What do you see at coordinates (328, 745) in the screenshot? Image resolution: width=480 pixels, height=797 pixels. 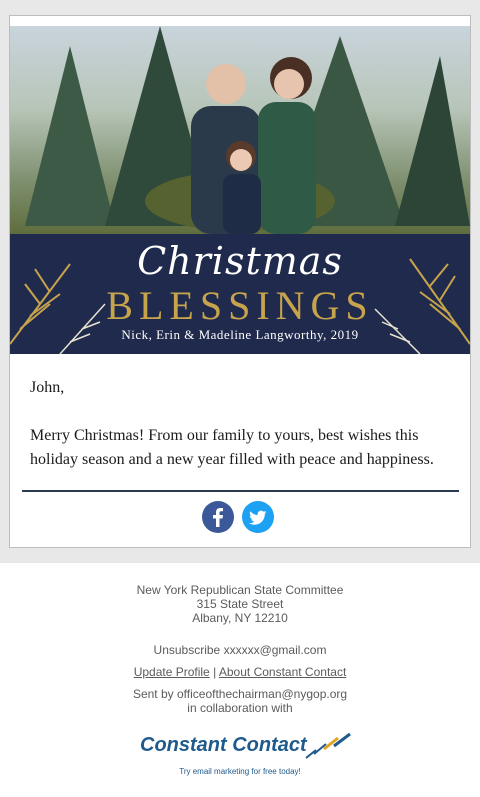 I see `constant-contact-mark-icon` at bounding box center [328, 745].